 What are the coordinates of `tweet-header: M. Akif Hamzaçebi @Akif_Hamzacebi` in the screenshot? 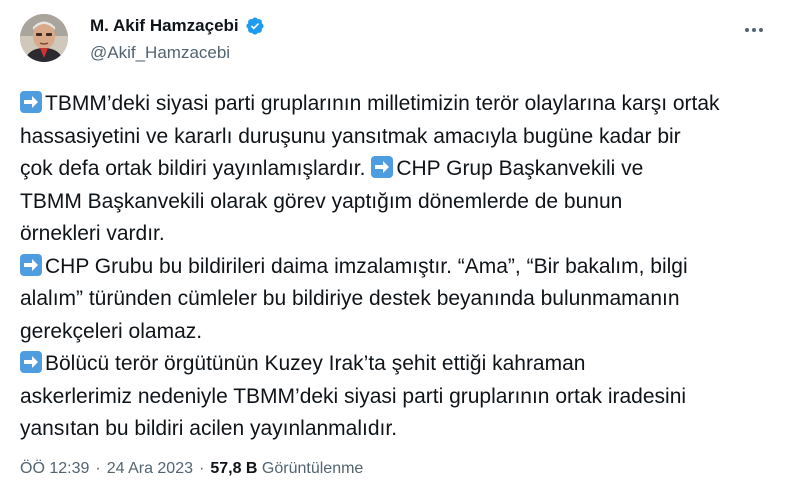 It's located at (397, 42).